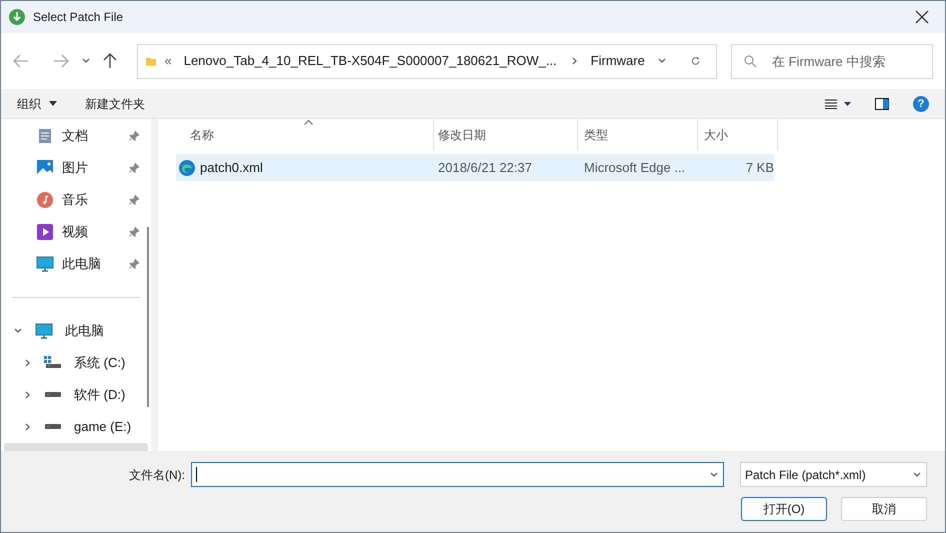 This screenshot has width=946, height=533. What do you see at coordinates (53, 363) in the screenshot?
I see `system-drive-icon` at bounding box center [53, 363].